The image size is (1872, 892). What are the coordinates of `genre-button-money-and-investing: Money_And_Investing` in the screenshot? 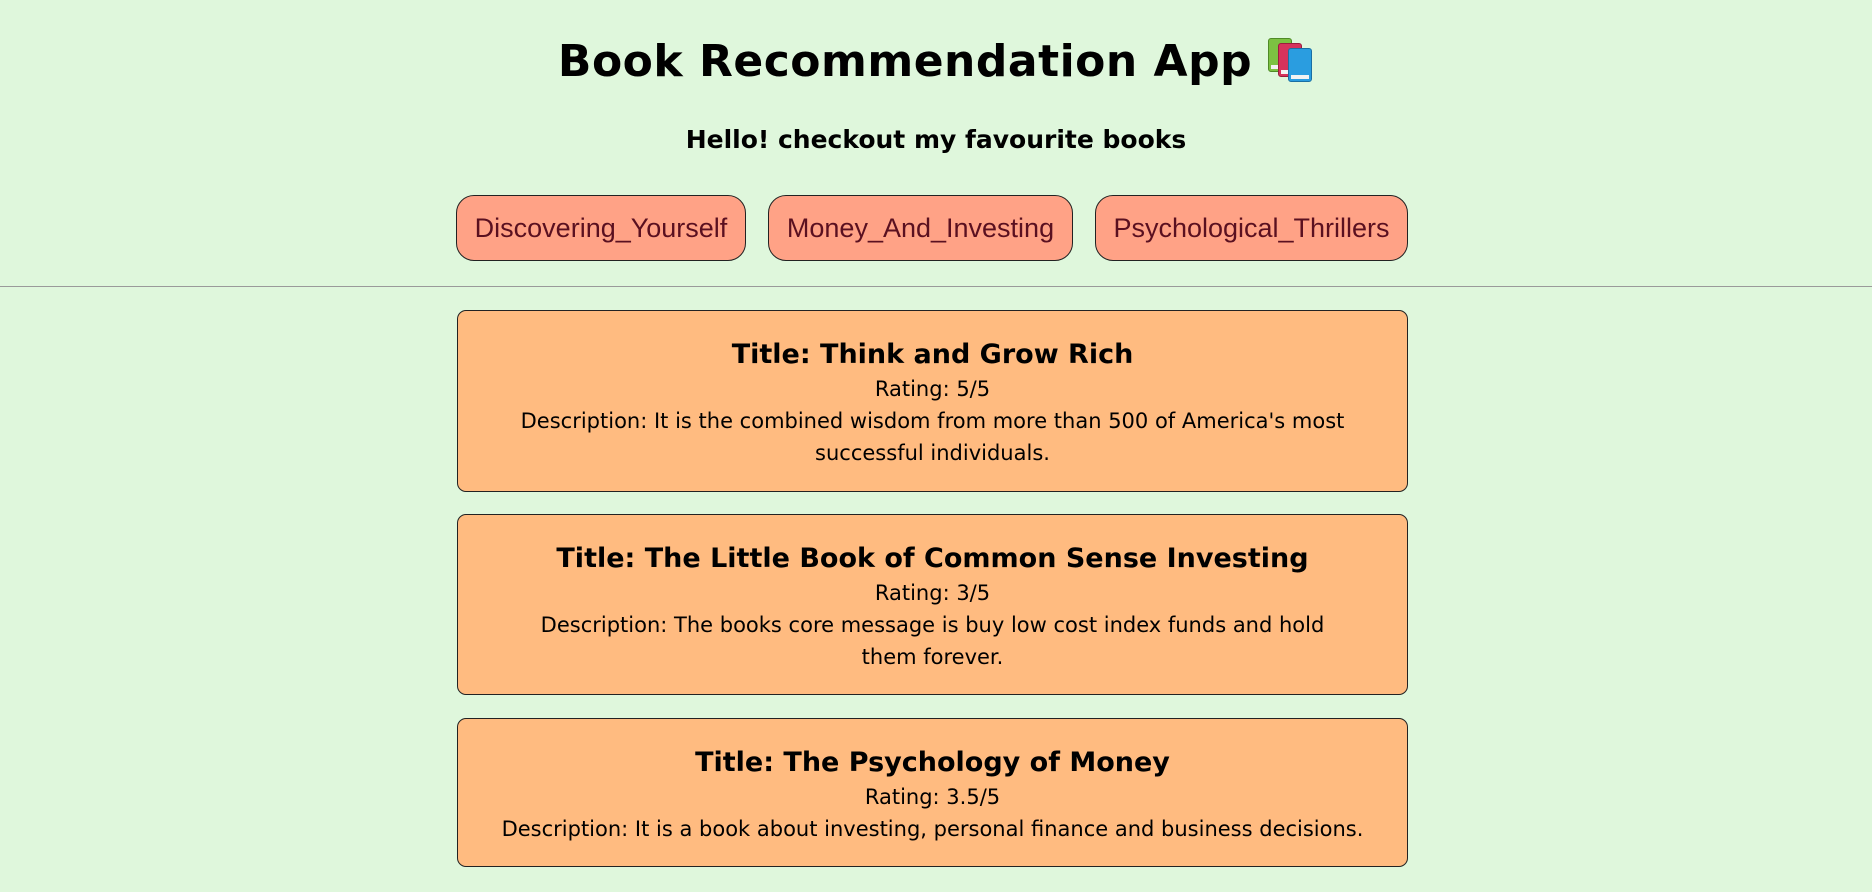 It's located at (920, 228).